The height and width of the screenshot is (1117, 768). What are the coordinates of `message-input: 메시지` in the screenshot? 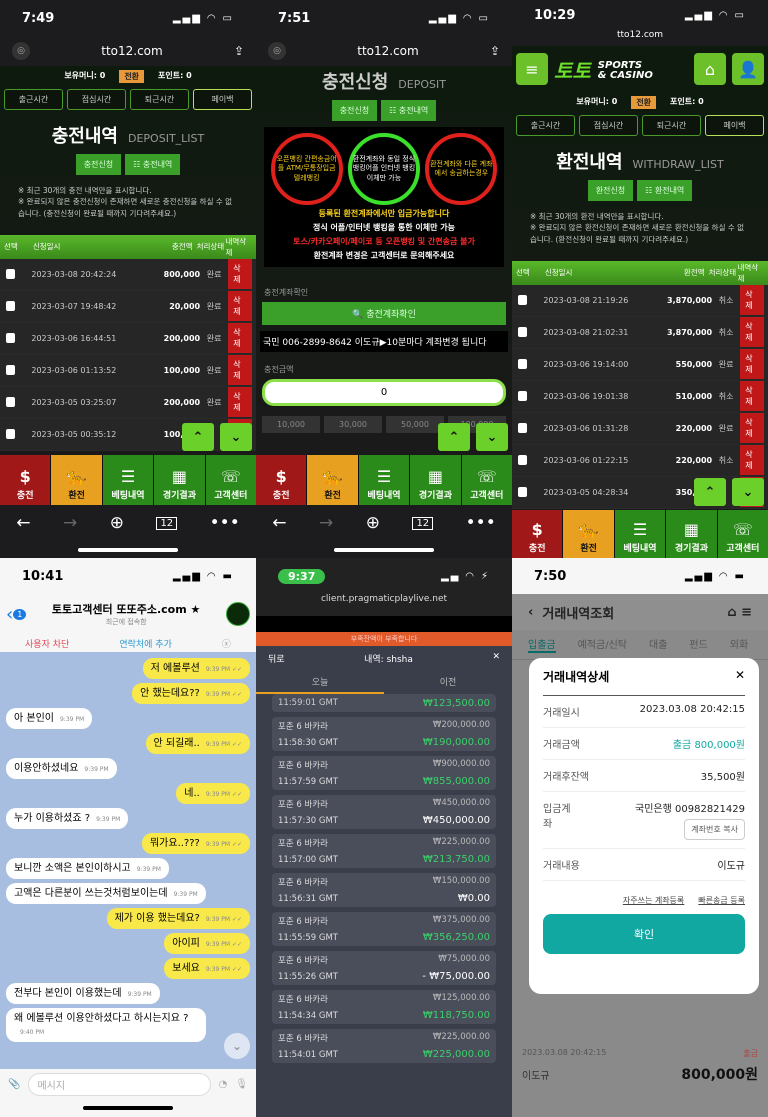 It's located at (119, 1084).